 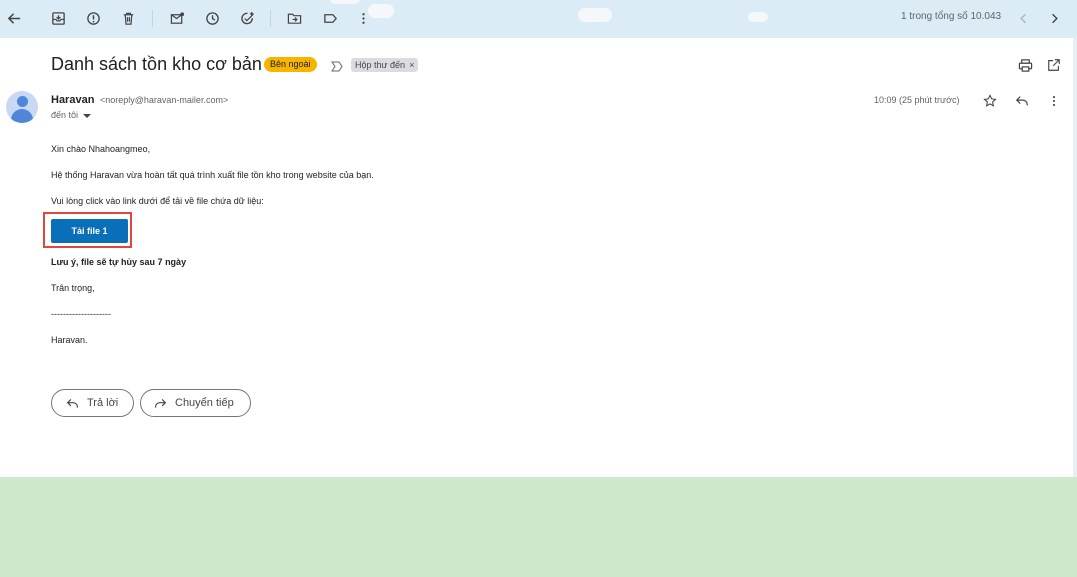 What do you see at coordinates (917, 100) in the screenshot?
I see `email-timestamp: 10:09 (25 phút trước)` at bounding box center [917, 100].